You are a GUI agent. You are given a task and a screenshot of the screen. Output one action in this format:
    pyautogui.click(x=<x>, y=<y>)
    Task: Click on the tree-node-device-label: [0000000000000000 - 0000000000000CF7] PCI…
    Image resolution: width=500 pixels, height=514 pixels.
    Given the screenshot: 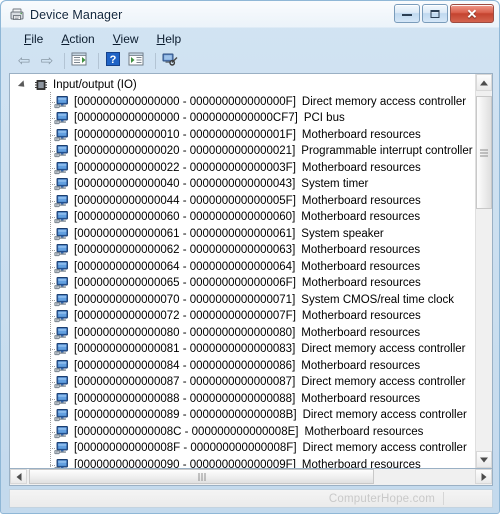 What is the action you would take?
    pyautogui.click(x=209, y=118)
    